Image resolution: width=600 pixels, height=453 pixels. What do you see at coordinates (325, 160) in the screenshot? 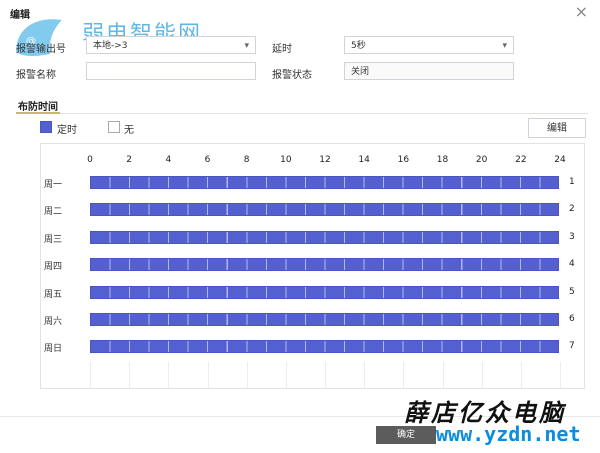
I see `hour-label: 12` at bounding box center [325, 160].